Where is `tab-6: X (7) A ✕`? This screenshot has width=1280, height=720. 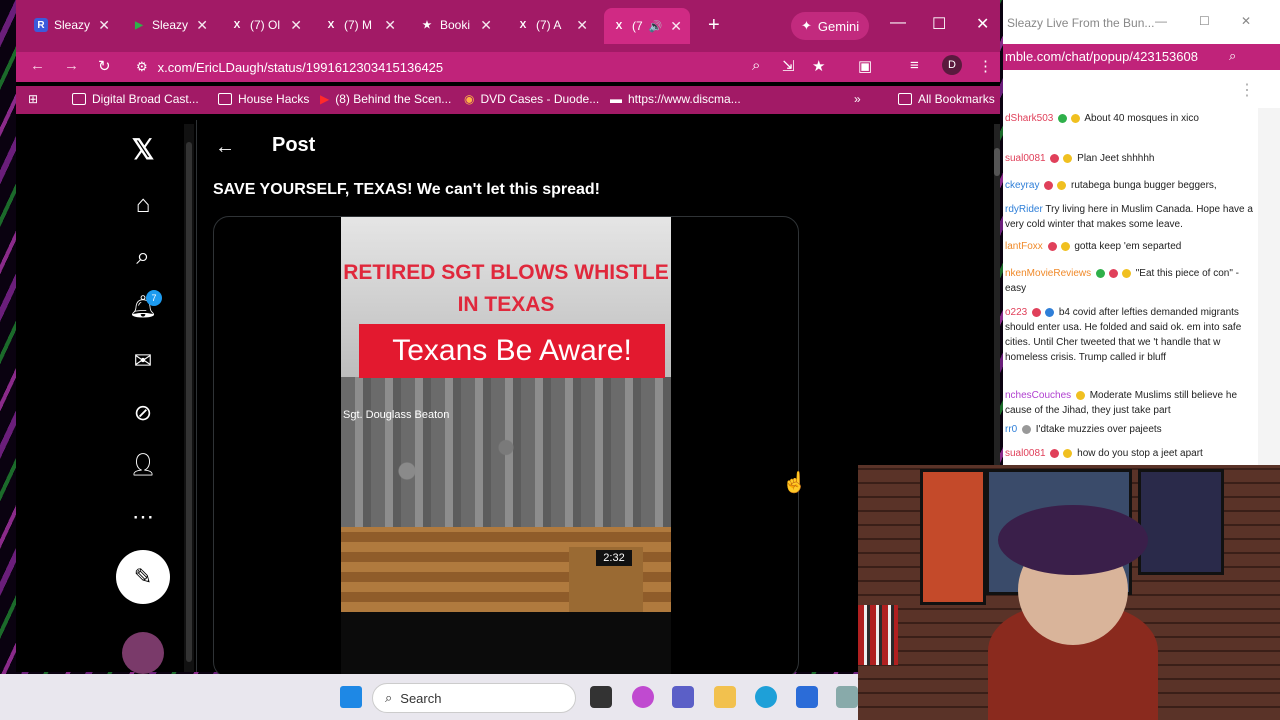
tab-6: X (7) A ✕ is located at coordinates (552, 25).